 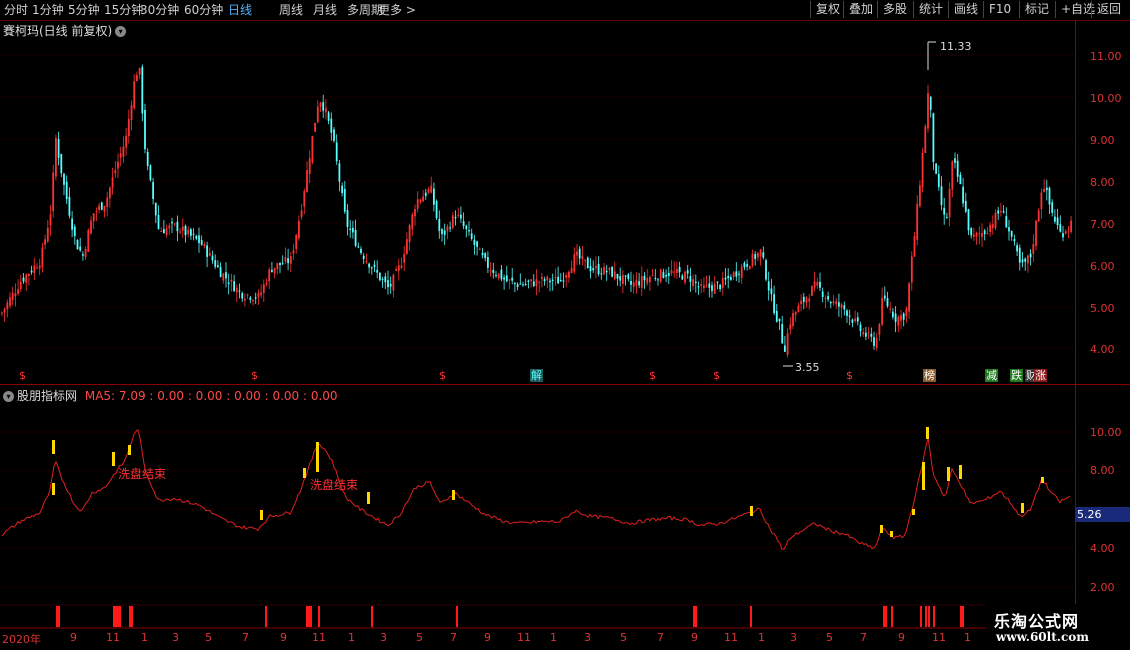 What do you see at coordinates (1102, 470) in the screenshot?
I see `indicator-tick: 8.00` at bounding box center [1102, 470].